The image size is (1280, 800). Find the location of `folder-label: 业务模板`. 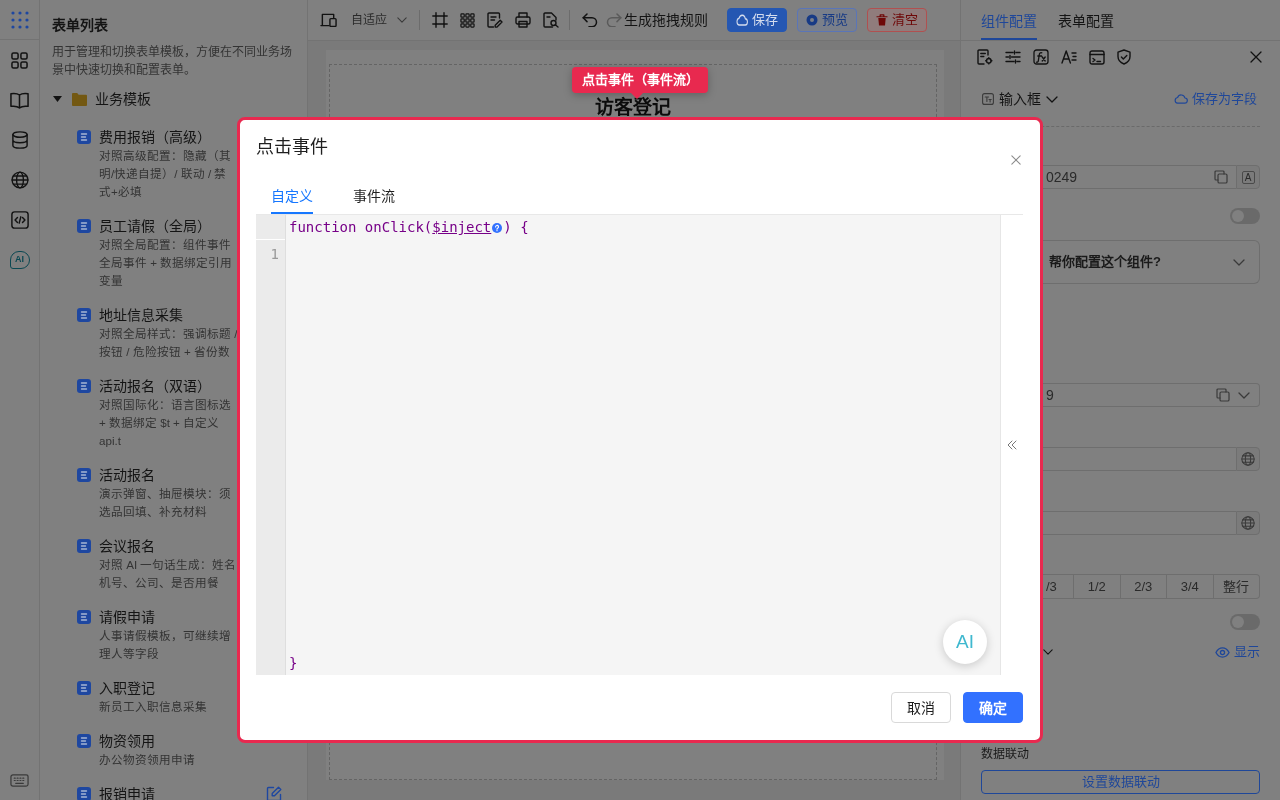

folder-label: 业务模板 is located at coordinates (123, 99).